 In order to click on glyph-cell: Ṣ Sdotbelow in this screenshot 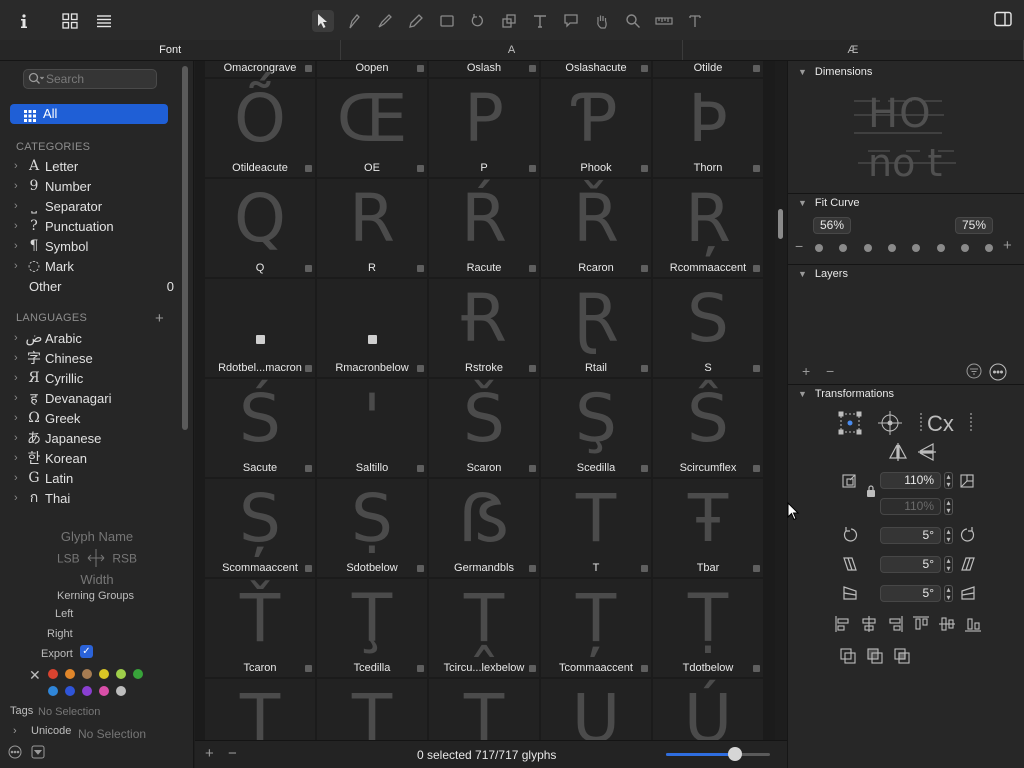, I will do `click(372, 528)`.